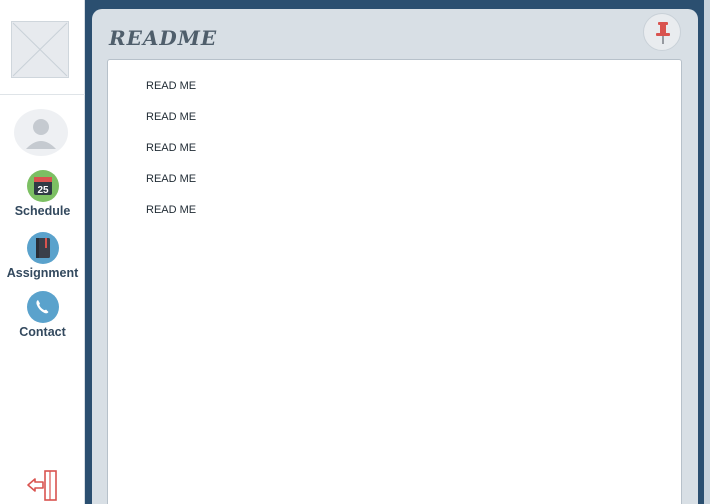 The height and width of the screenshot is (504, 710). What do you see at coordinates (42, 211) in the screenshot?
I see `sidebar-item-label: Schedule` at bounding box center [42, 211].